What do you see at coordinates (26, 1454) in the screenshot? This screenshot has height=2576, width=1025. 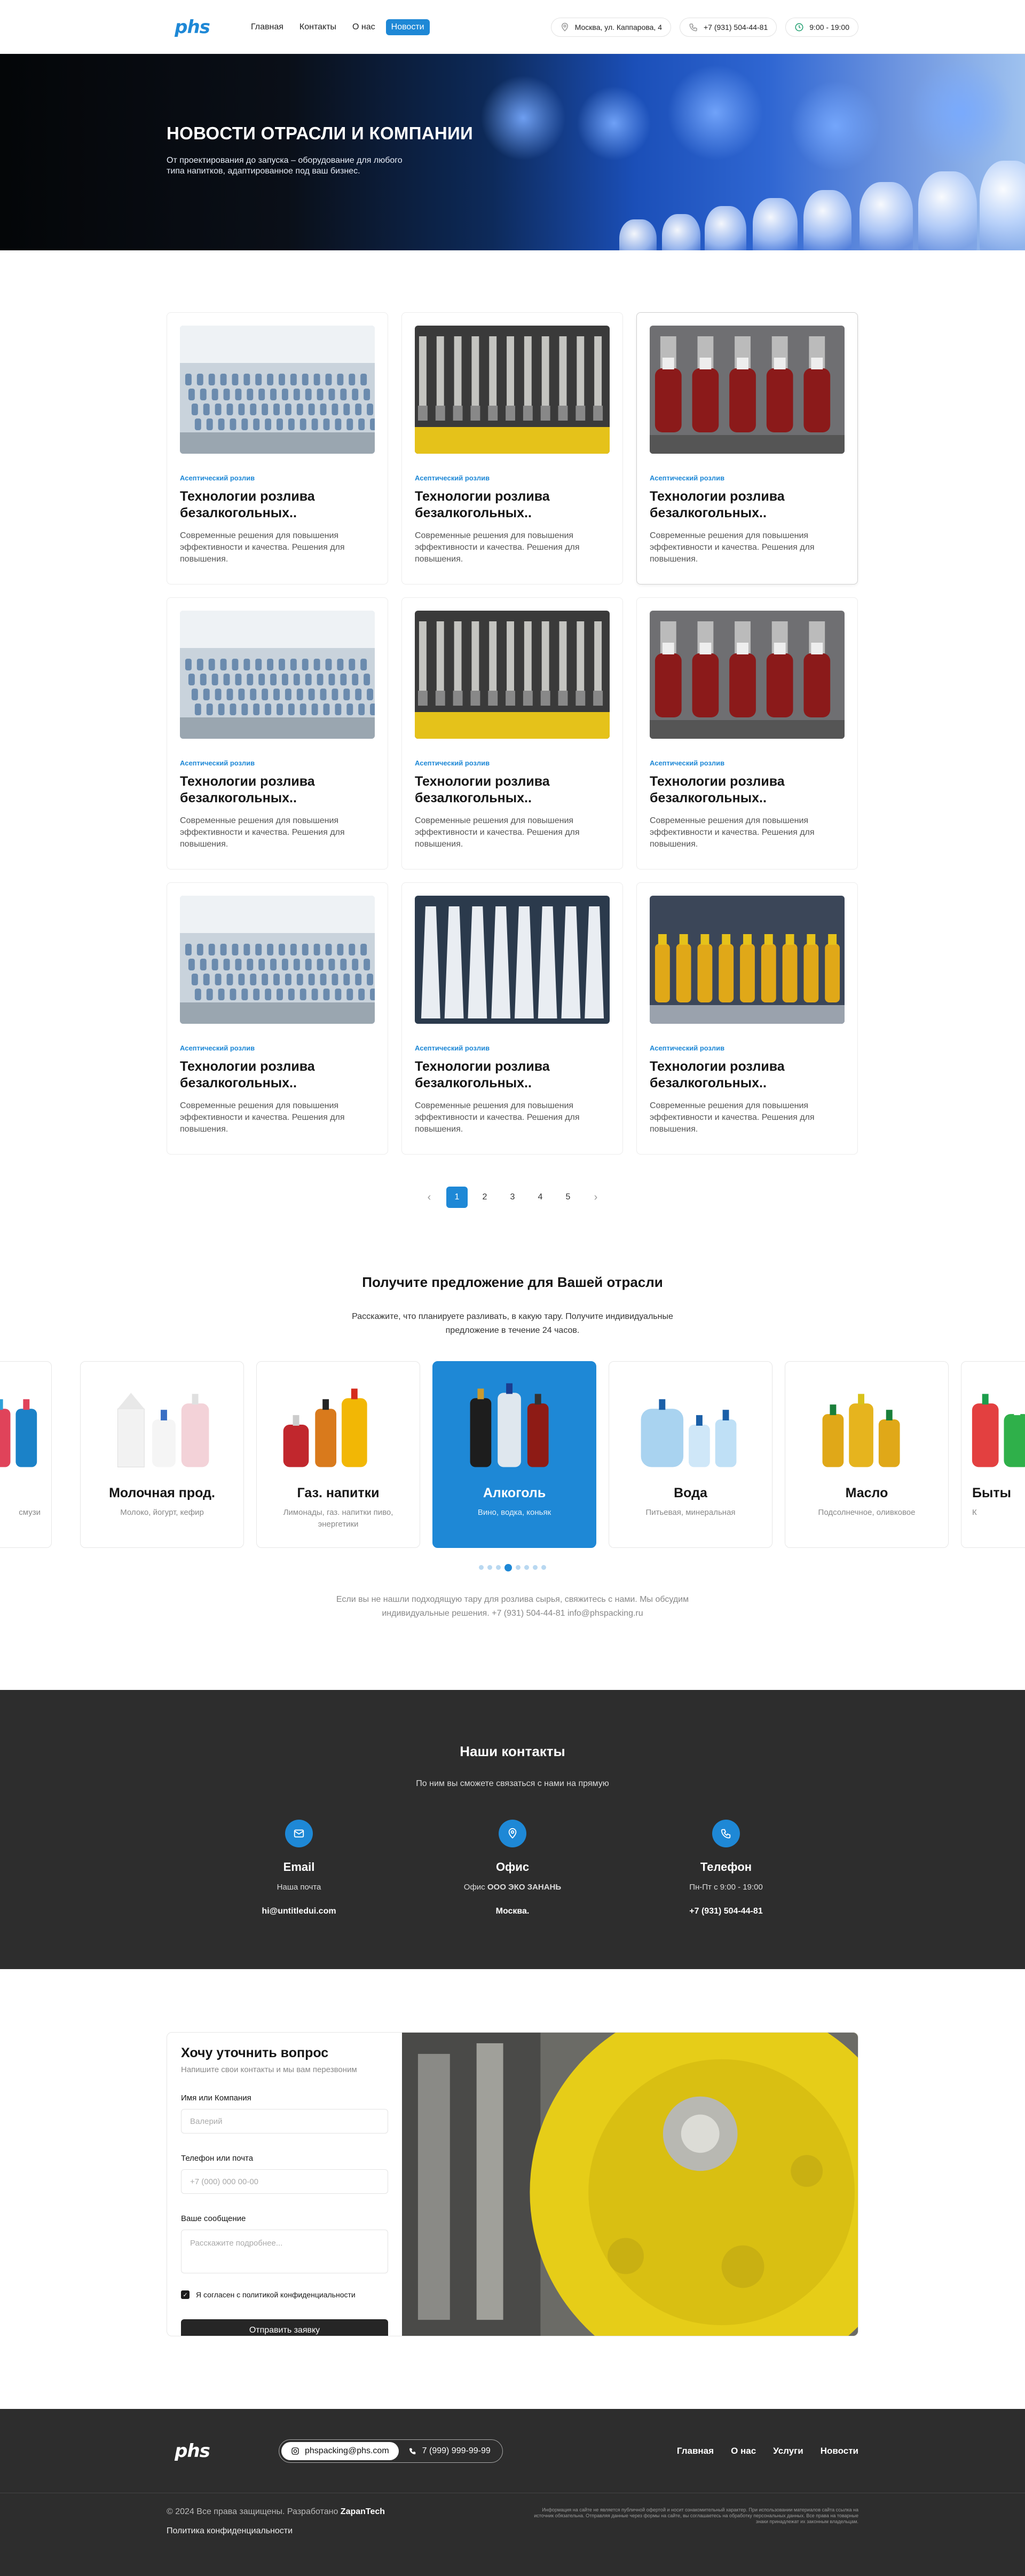 I see `category-card: смузи` at bounding box center [26, 1454].